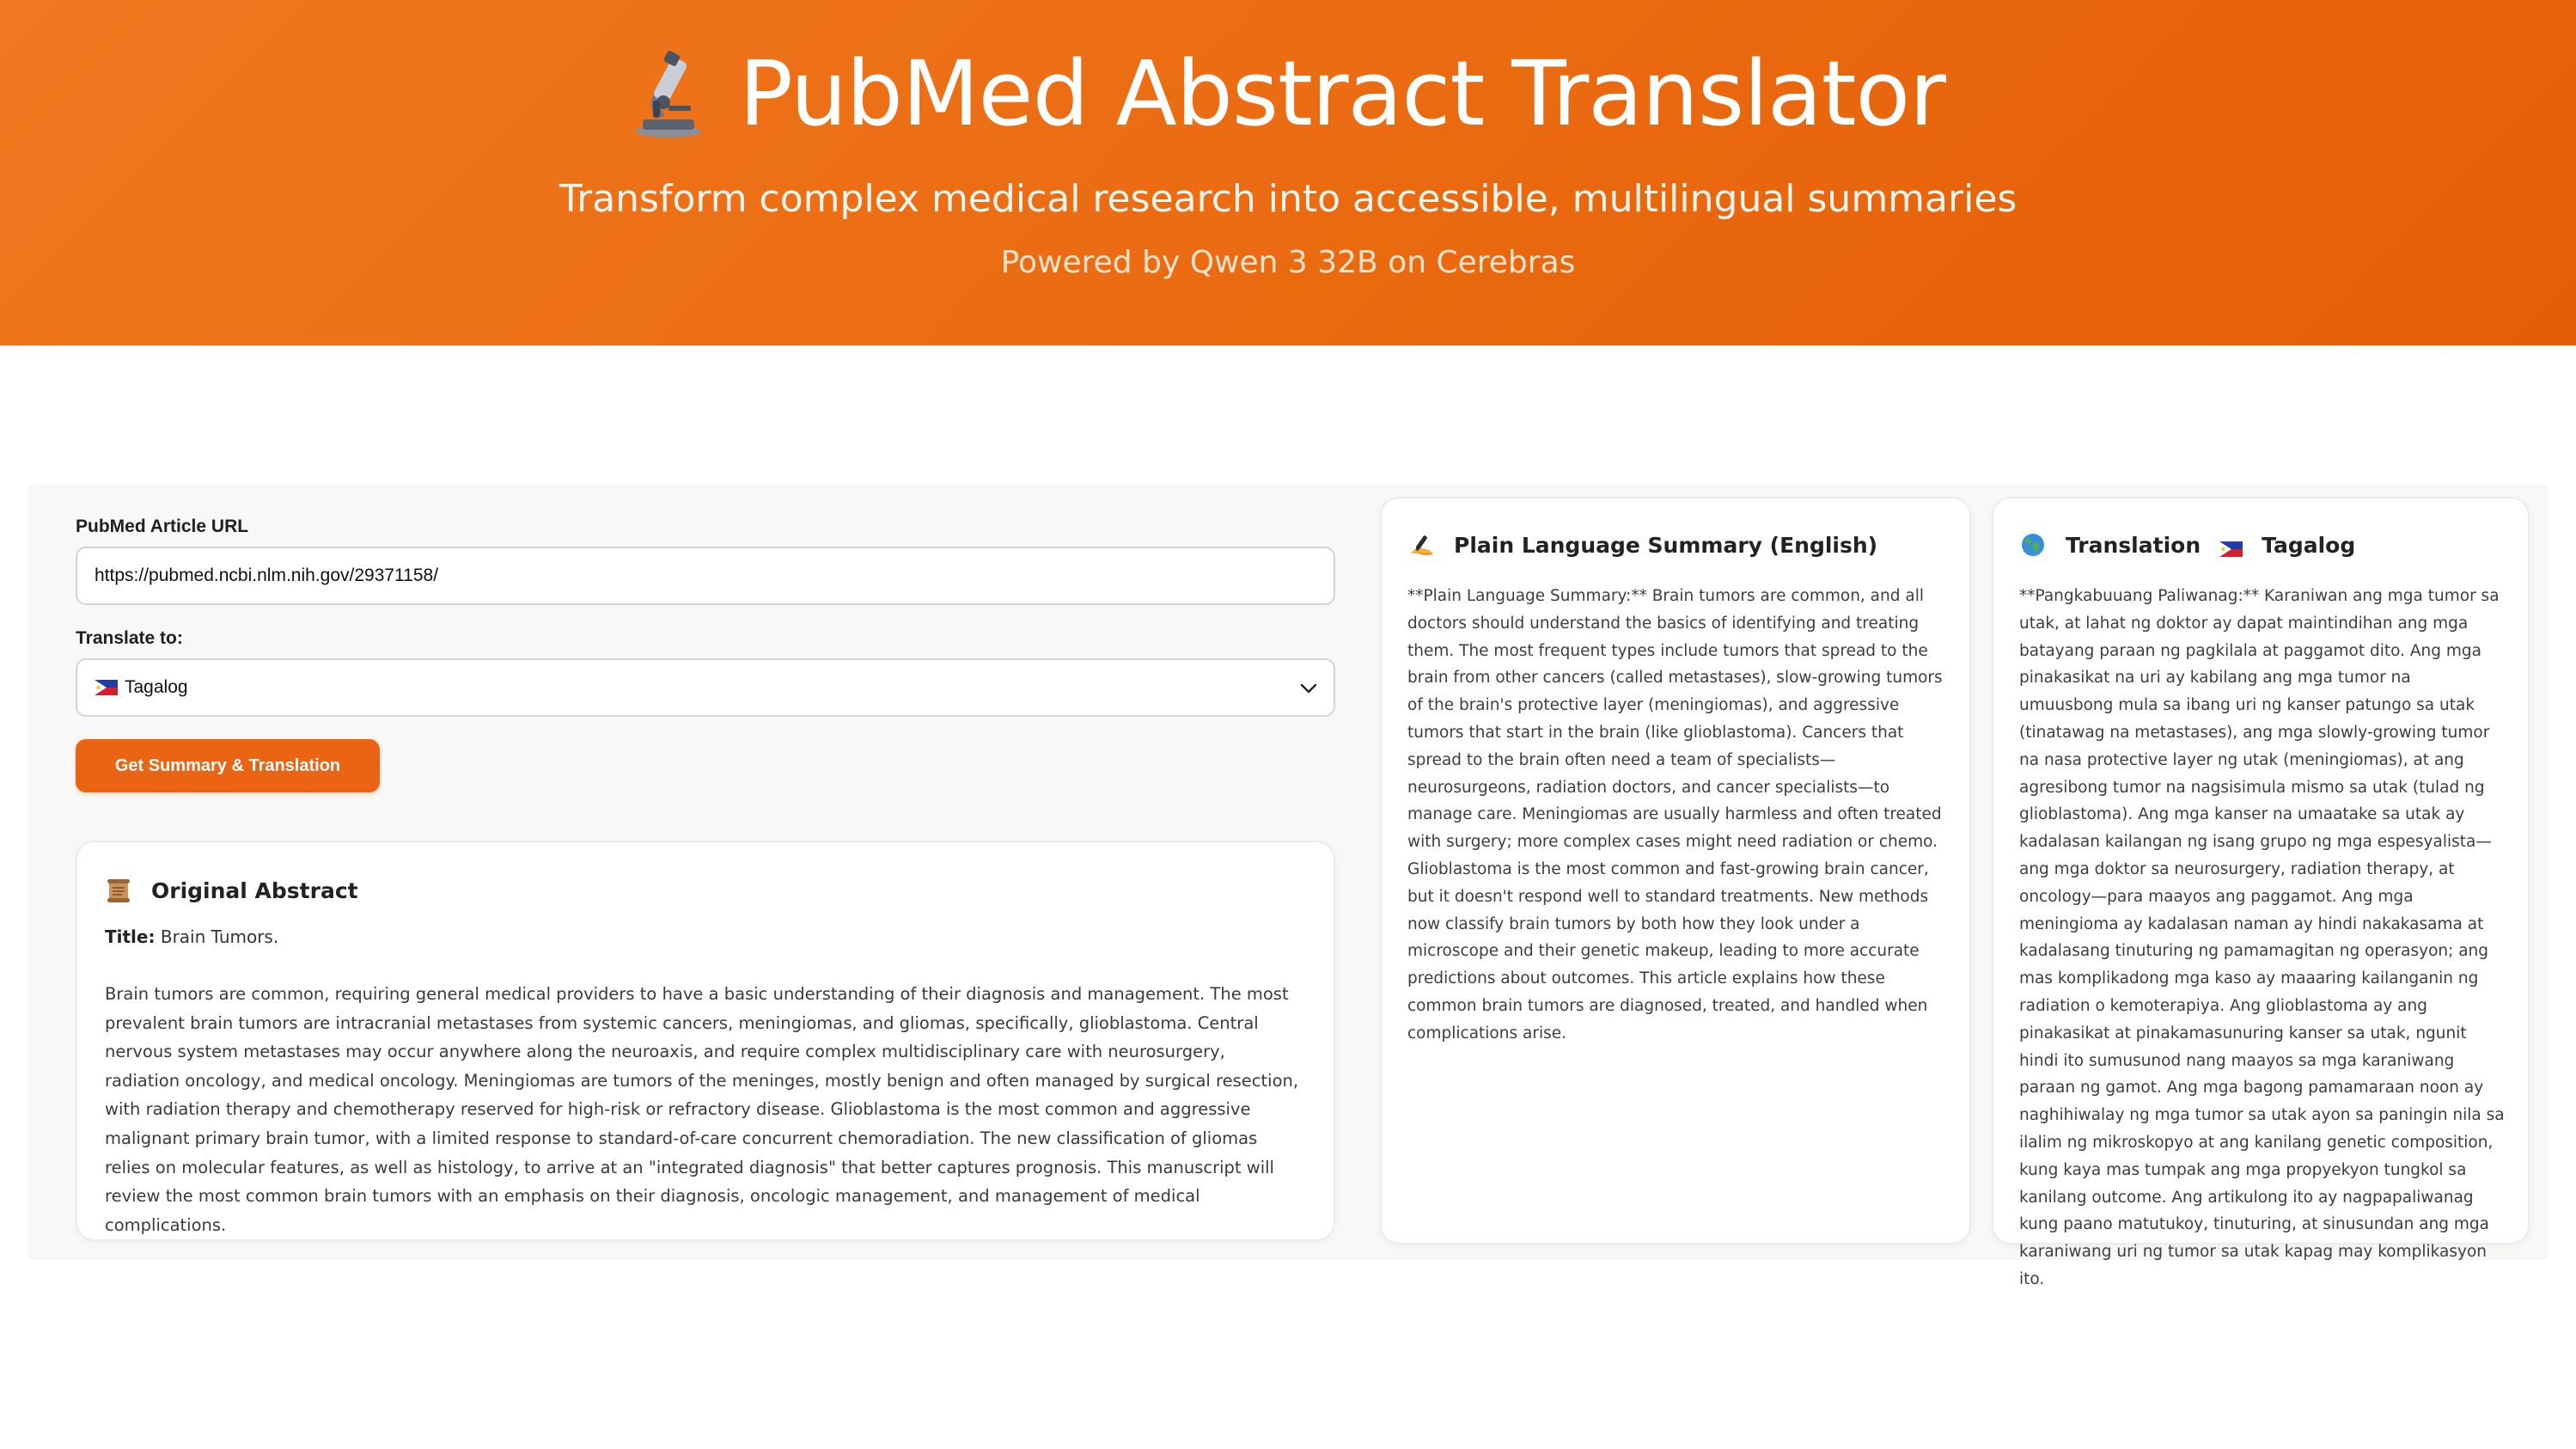 The width and height of the screenshot is (2576, 1449). What do you see at coordinates (704, 890) in the screenshot?
I see `original-abstract-header: Original Abstract` at bounding box center [704, 890].